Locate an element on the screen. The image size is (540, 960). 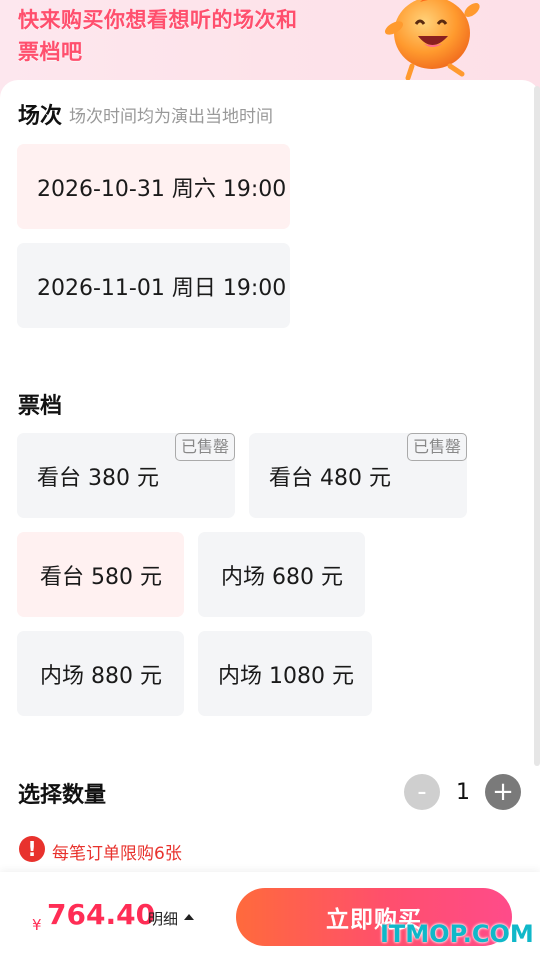
session-option: 2026-10-31 周六 19:00 is located at coordinates (153, 186).